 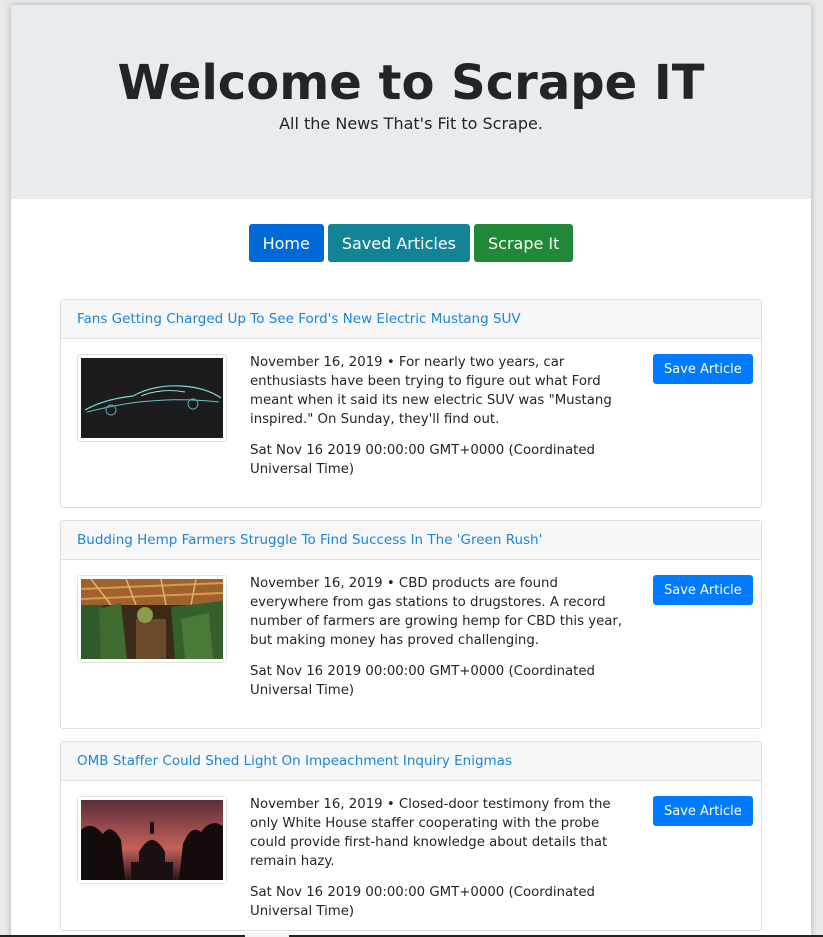 I want to click on home-button: Home, so click(x=286, y=243).